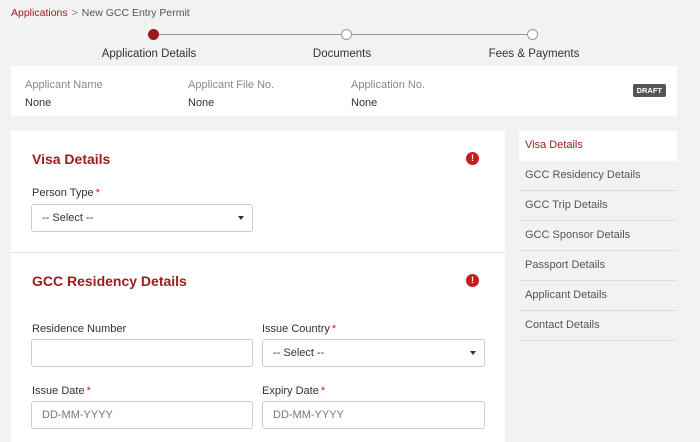 The height and width of the screenshot is (442, 700). Describe the element at coordinates (153, 34) in the screenshot. I see `step-dot-application-details` at that location.